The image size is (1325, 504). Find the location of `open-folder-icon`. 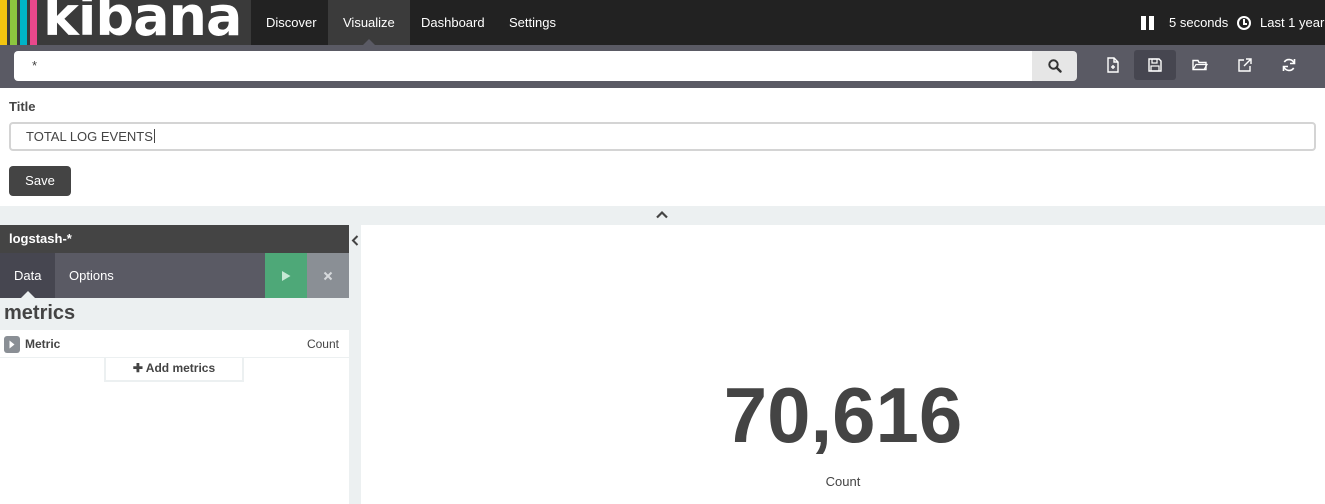

open-folder-icon is located at coordinates (1200, 65).